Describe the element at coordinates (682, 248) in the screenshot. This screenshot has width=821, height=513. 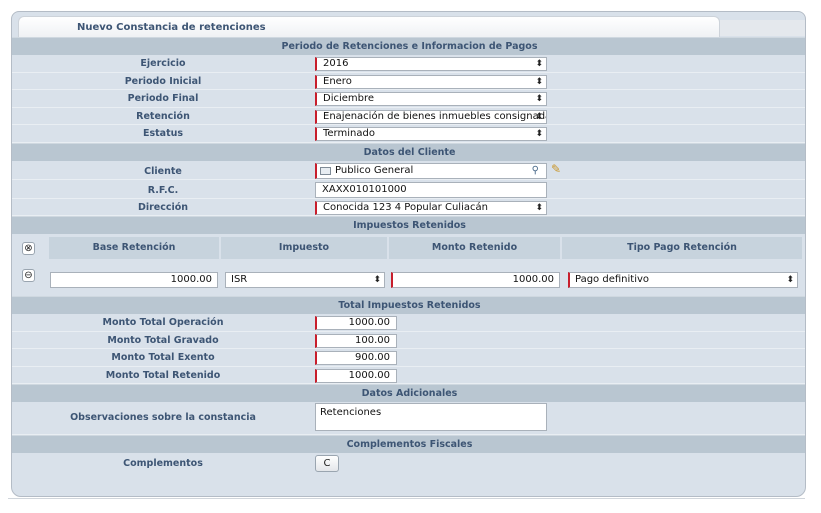
I see `col-tipo-pago: Tipo Pago Retención` at that location.